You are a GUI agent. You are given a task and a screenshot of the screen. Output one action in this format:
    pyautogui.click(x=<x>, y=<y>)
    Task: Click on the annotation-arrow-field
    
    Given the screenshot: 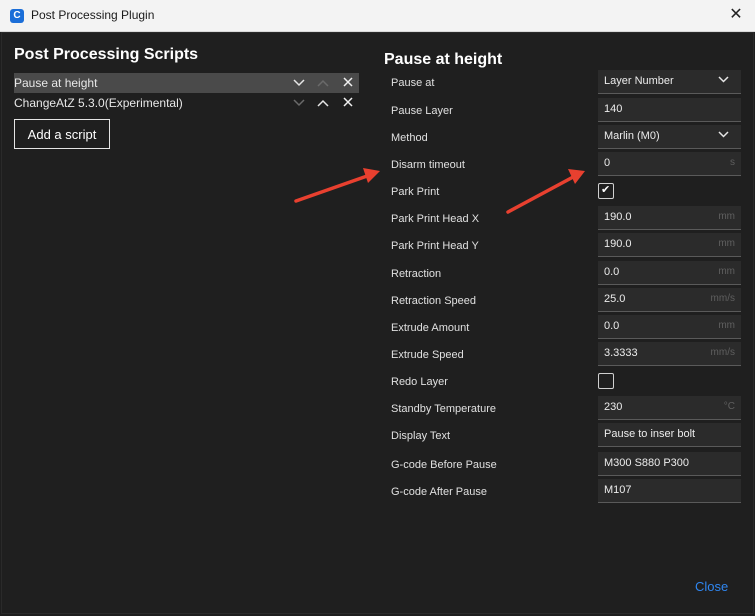 What is the action you would take?
    pyautogui.click(x=545, y=191)
    